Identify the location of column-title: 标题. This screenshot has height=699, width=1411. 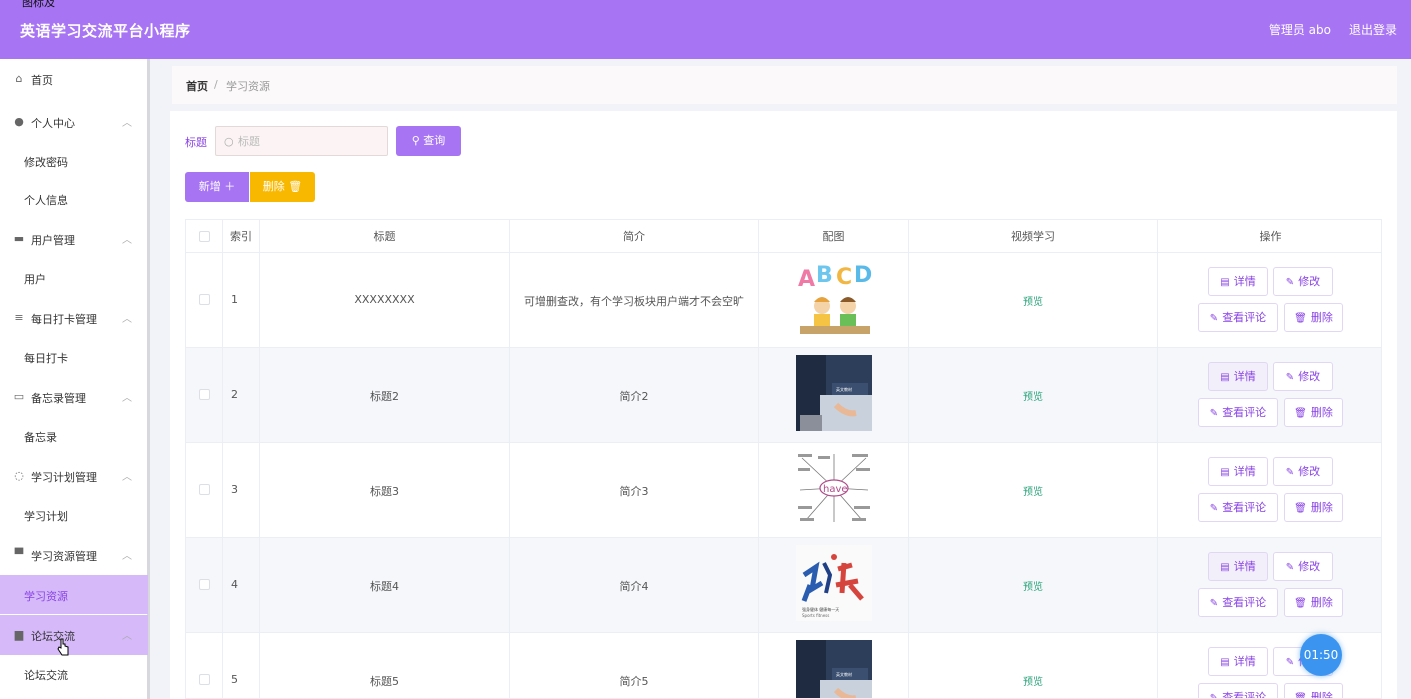
(385, 236).